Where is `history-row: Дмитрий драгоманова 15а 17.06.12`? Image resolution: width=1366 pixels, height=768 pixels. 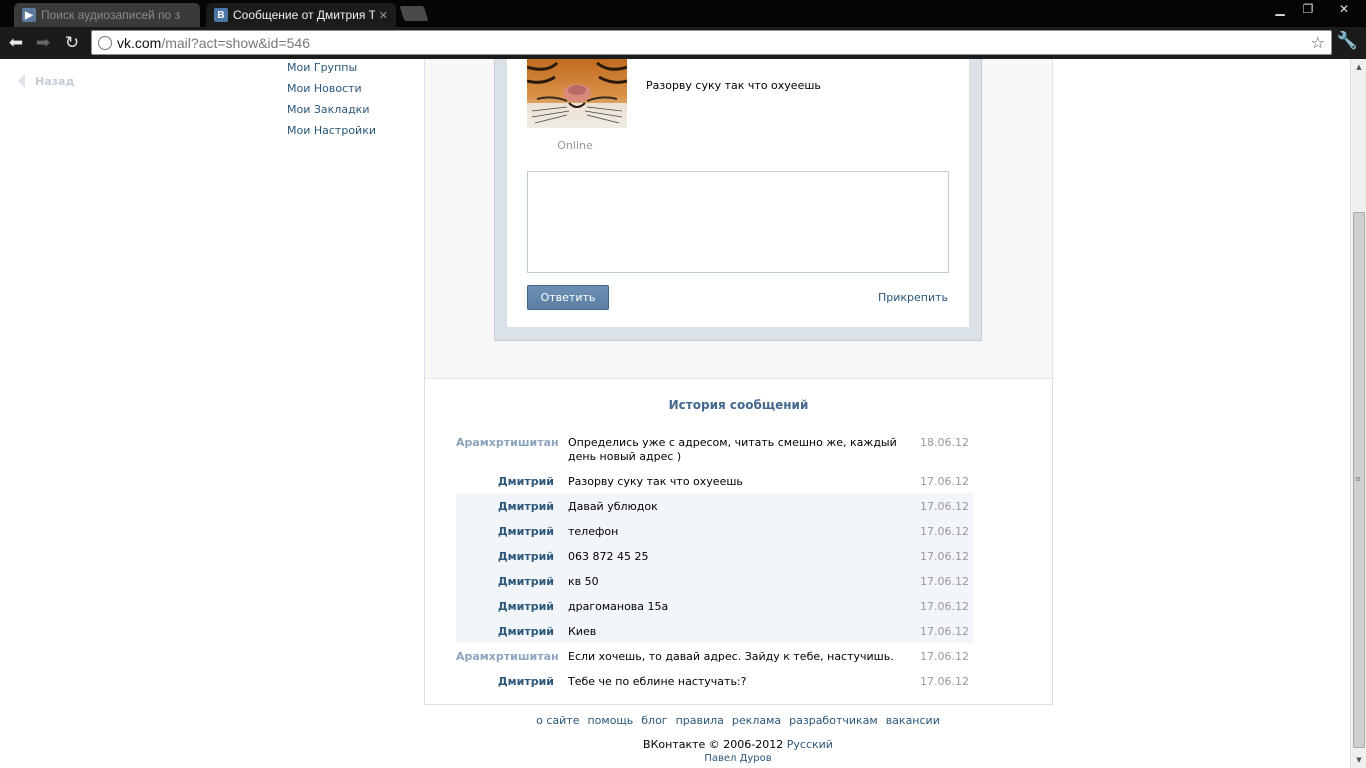
history-row: Дмитрий драгоманова 15а 17.06.12 is located at coordinates (715, 605).